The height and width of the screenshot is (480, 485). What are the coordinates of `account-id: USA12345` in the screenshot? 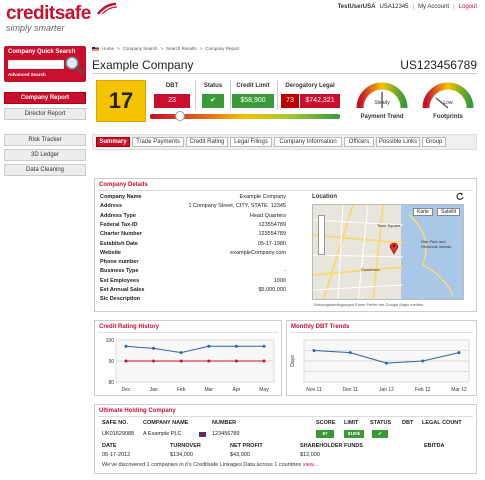 It's located at (394, 7).